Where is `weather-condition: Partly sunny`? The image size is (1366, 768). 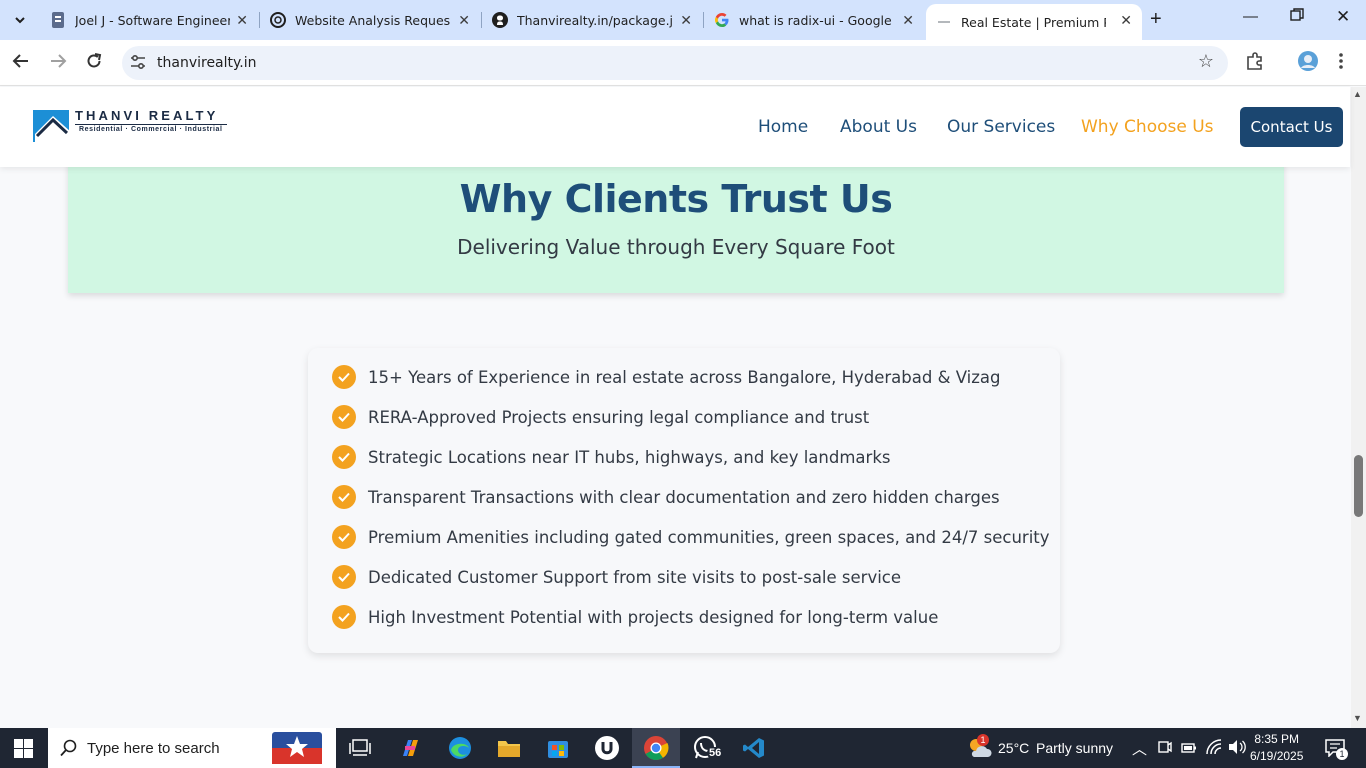 weather-condition: Partly sunny is located at coordinates (1074, 748).